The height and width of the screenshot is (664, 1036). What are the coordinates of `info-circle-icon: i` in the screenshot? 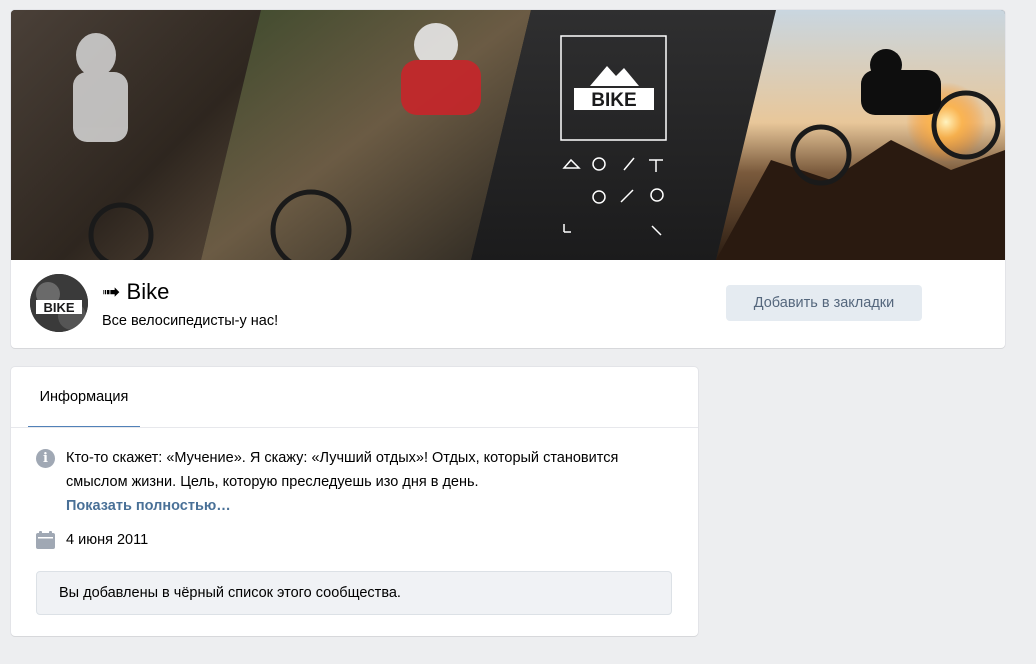 It's located at (45, 458).